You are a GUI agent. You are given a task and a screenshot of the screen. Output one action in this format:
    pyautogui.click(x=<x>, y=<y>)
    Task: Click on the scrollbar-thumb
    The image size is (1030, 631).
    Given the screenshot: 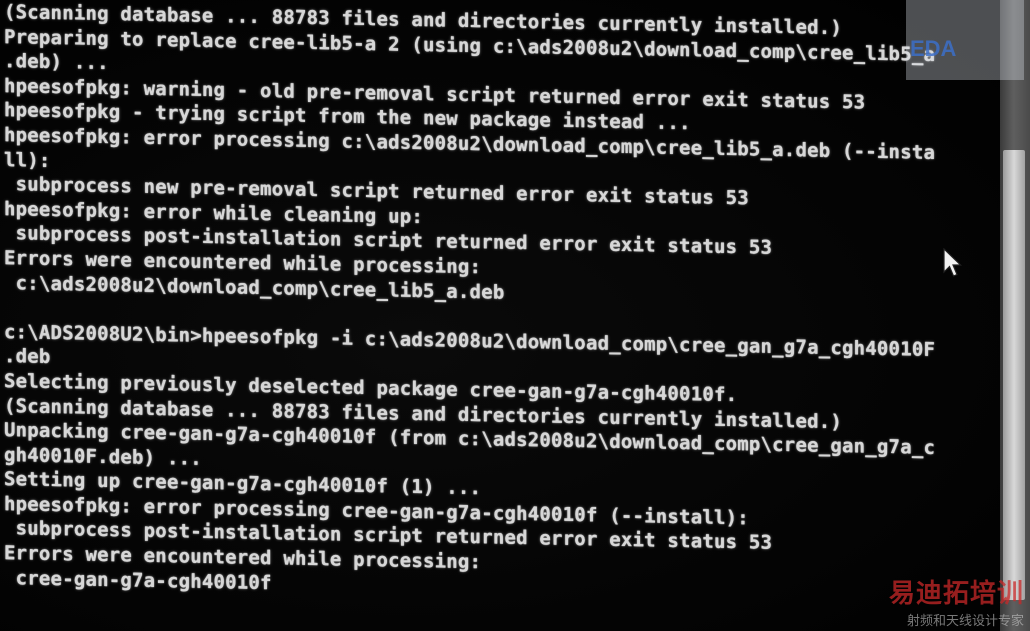 What is the action you would take?
    pyautogui.click(x=1014, y=375)
    